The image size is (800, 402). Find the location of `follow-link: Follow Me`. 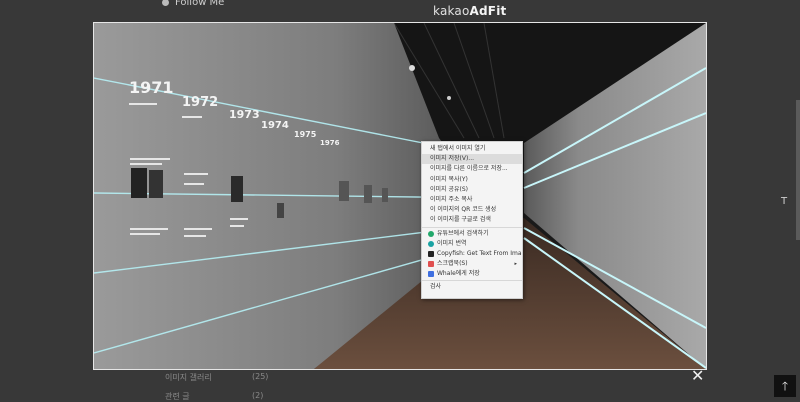

follow-link: Follow Me is located at coordinates (193, 4).